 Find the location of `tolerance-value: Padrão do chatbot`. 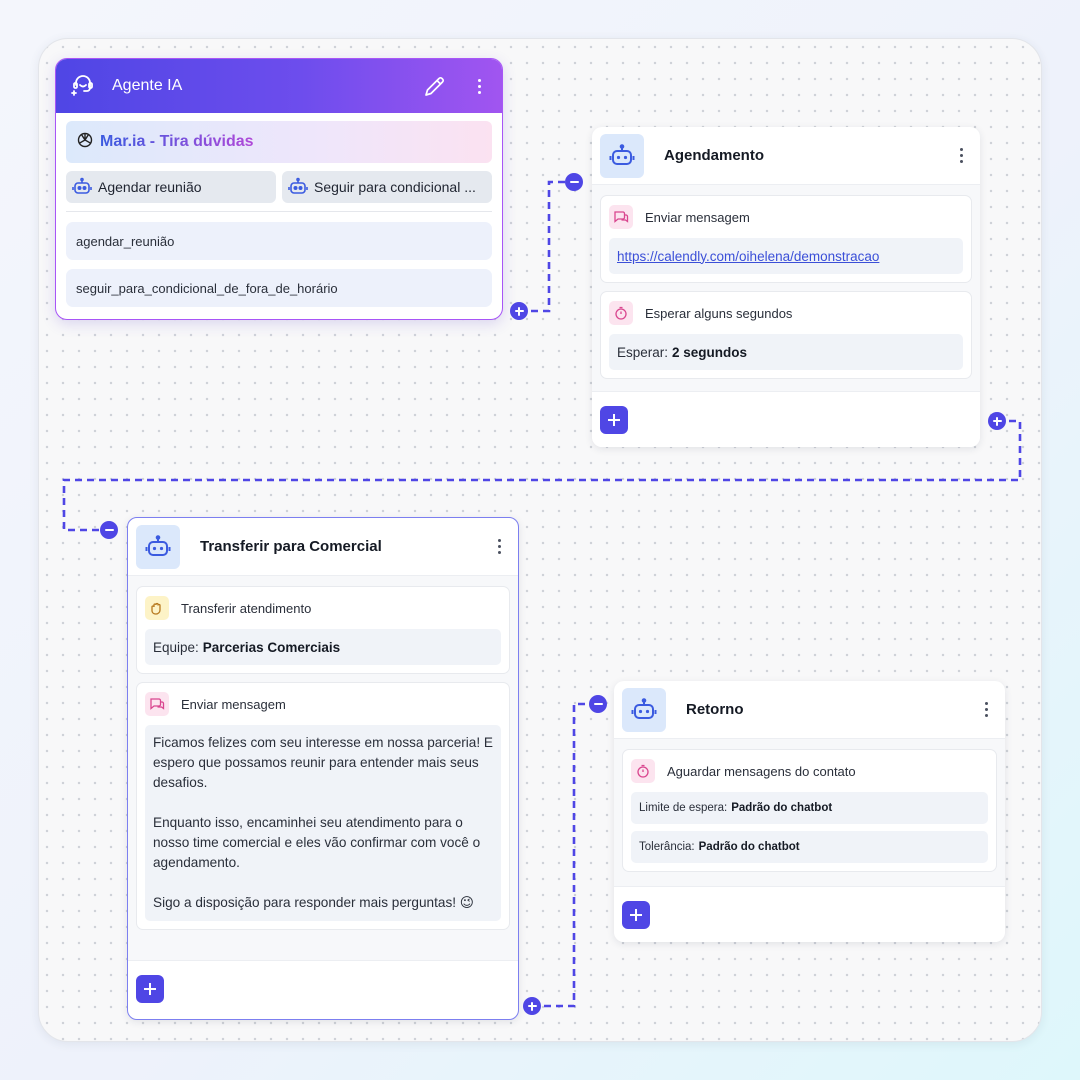

tolerance-value: Padrão do chatbot is located at coordinates (749, 847).